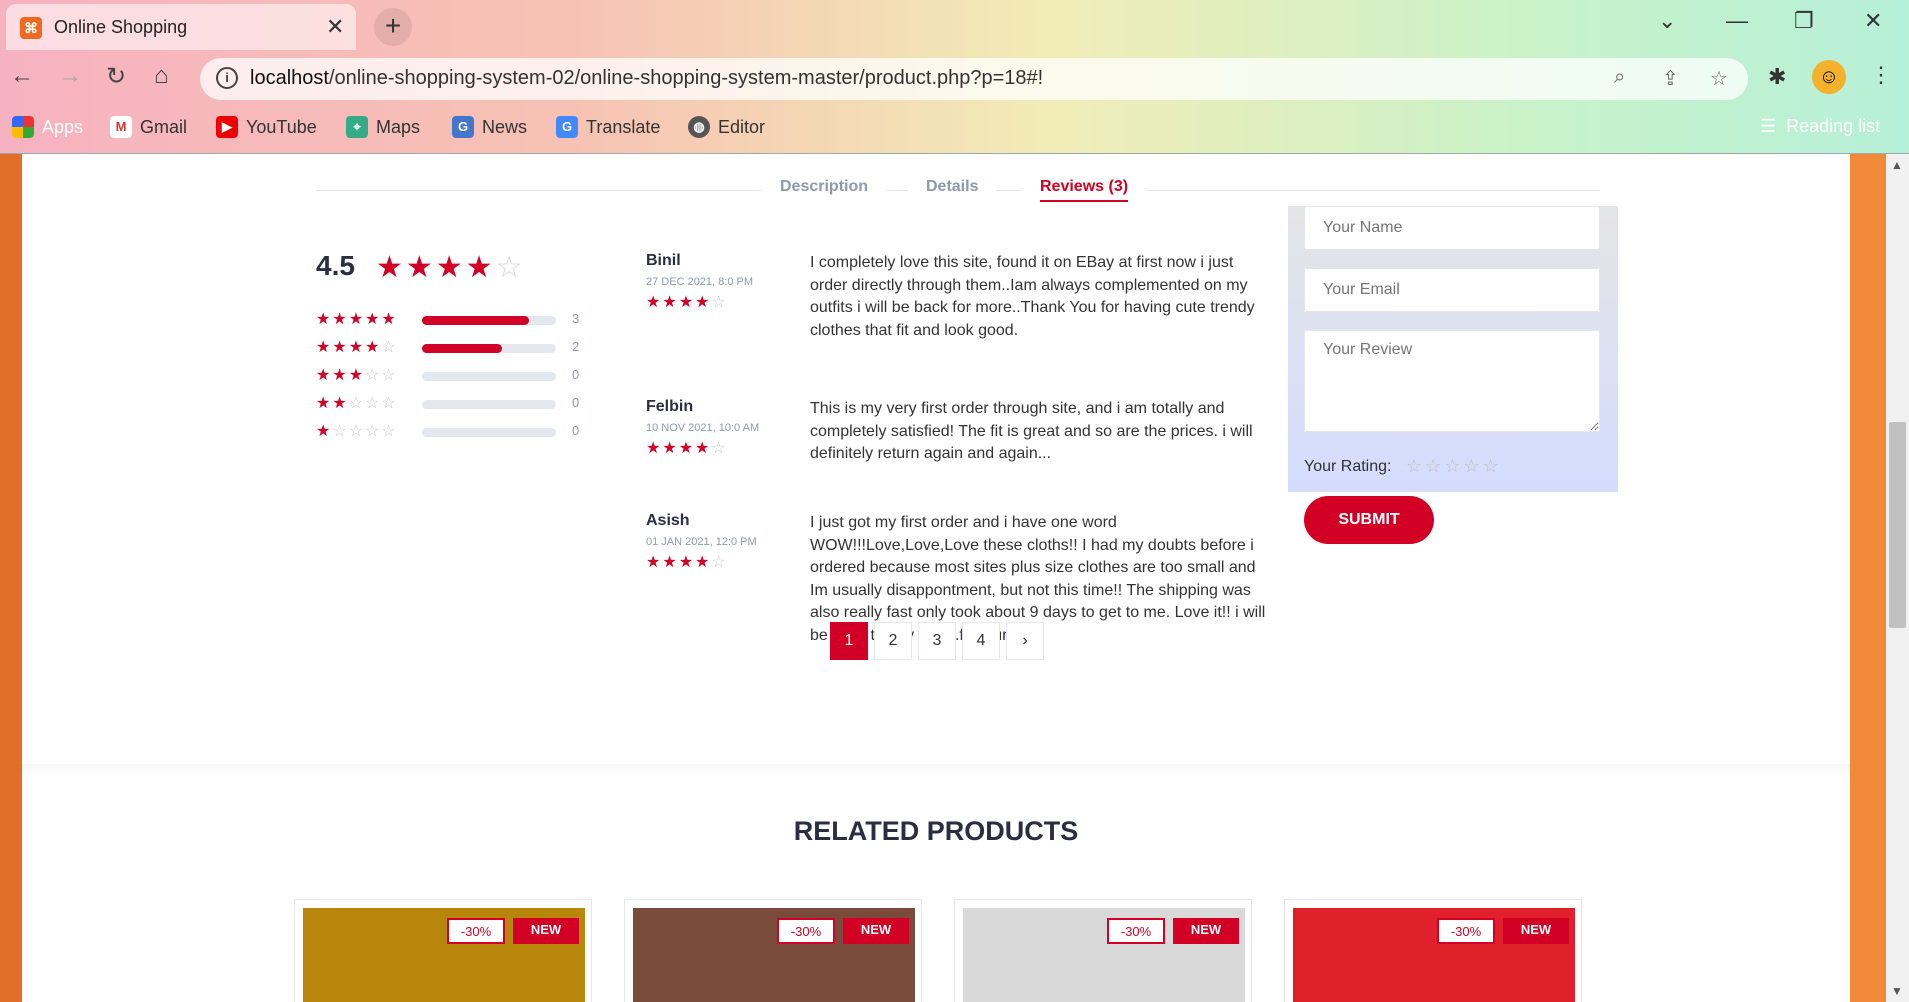 The width and height of the screenshot is (1909, 1002). Describe the element at coordinates (357, 319) in the screenshot. I see `rating-row-stars: ★★★★★` at that location.